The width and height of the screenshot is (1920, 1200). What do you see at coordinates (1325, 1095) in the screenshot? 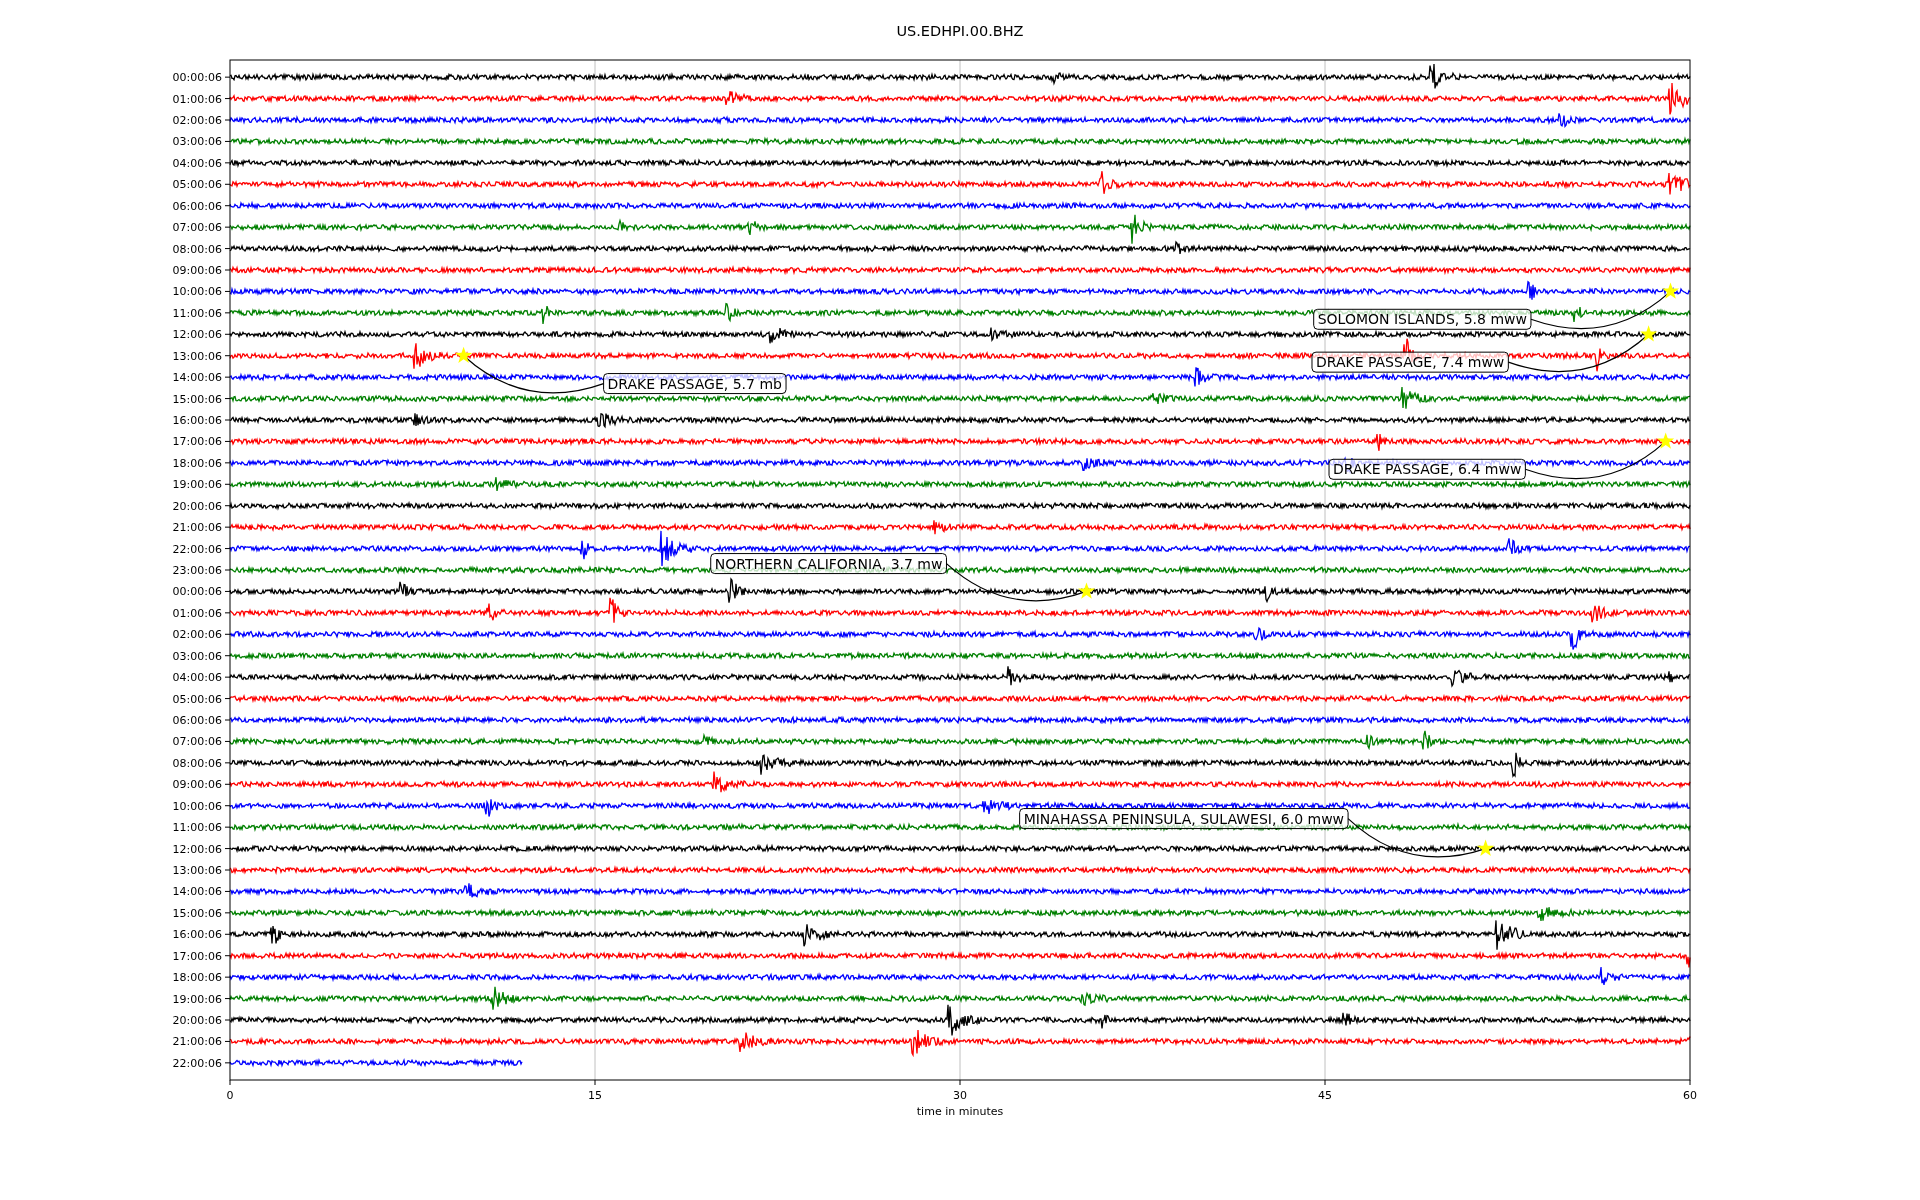
I see `tick-label: 45` at bounding box center [1325, 1095].